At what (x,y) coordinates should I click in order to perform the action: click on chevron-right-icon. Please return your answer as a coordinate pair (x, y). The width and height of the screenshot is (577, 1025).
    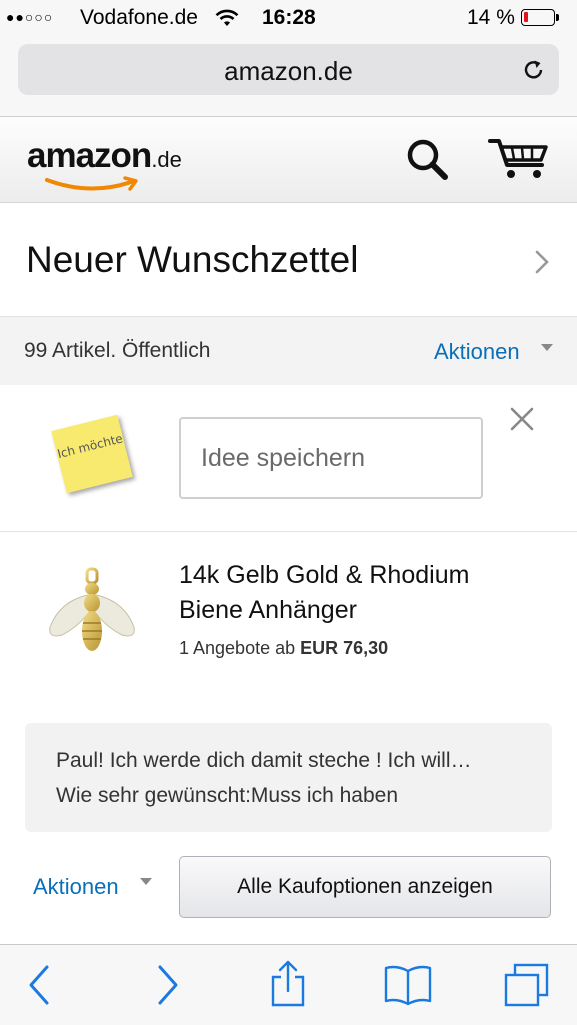
    Looking at the image, I should click on (542, 262).